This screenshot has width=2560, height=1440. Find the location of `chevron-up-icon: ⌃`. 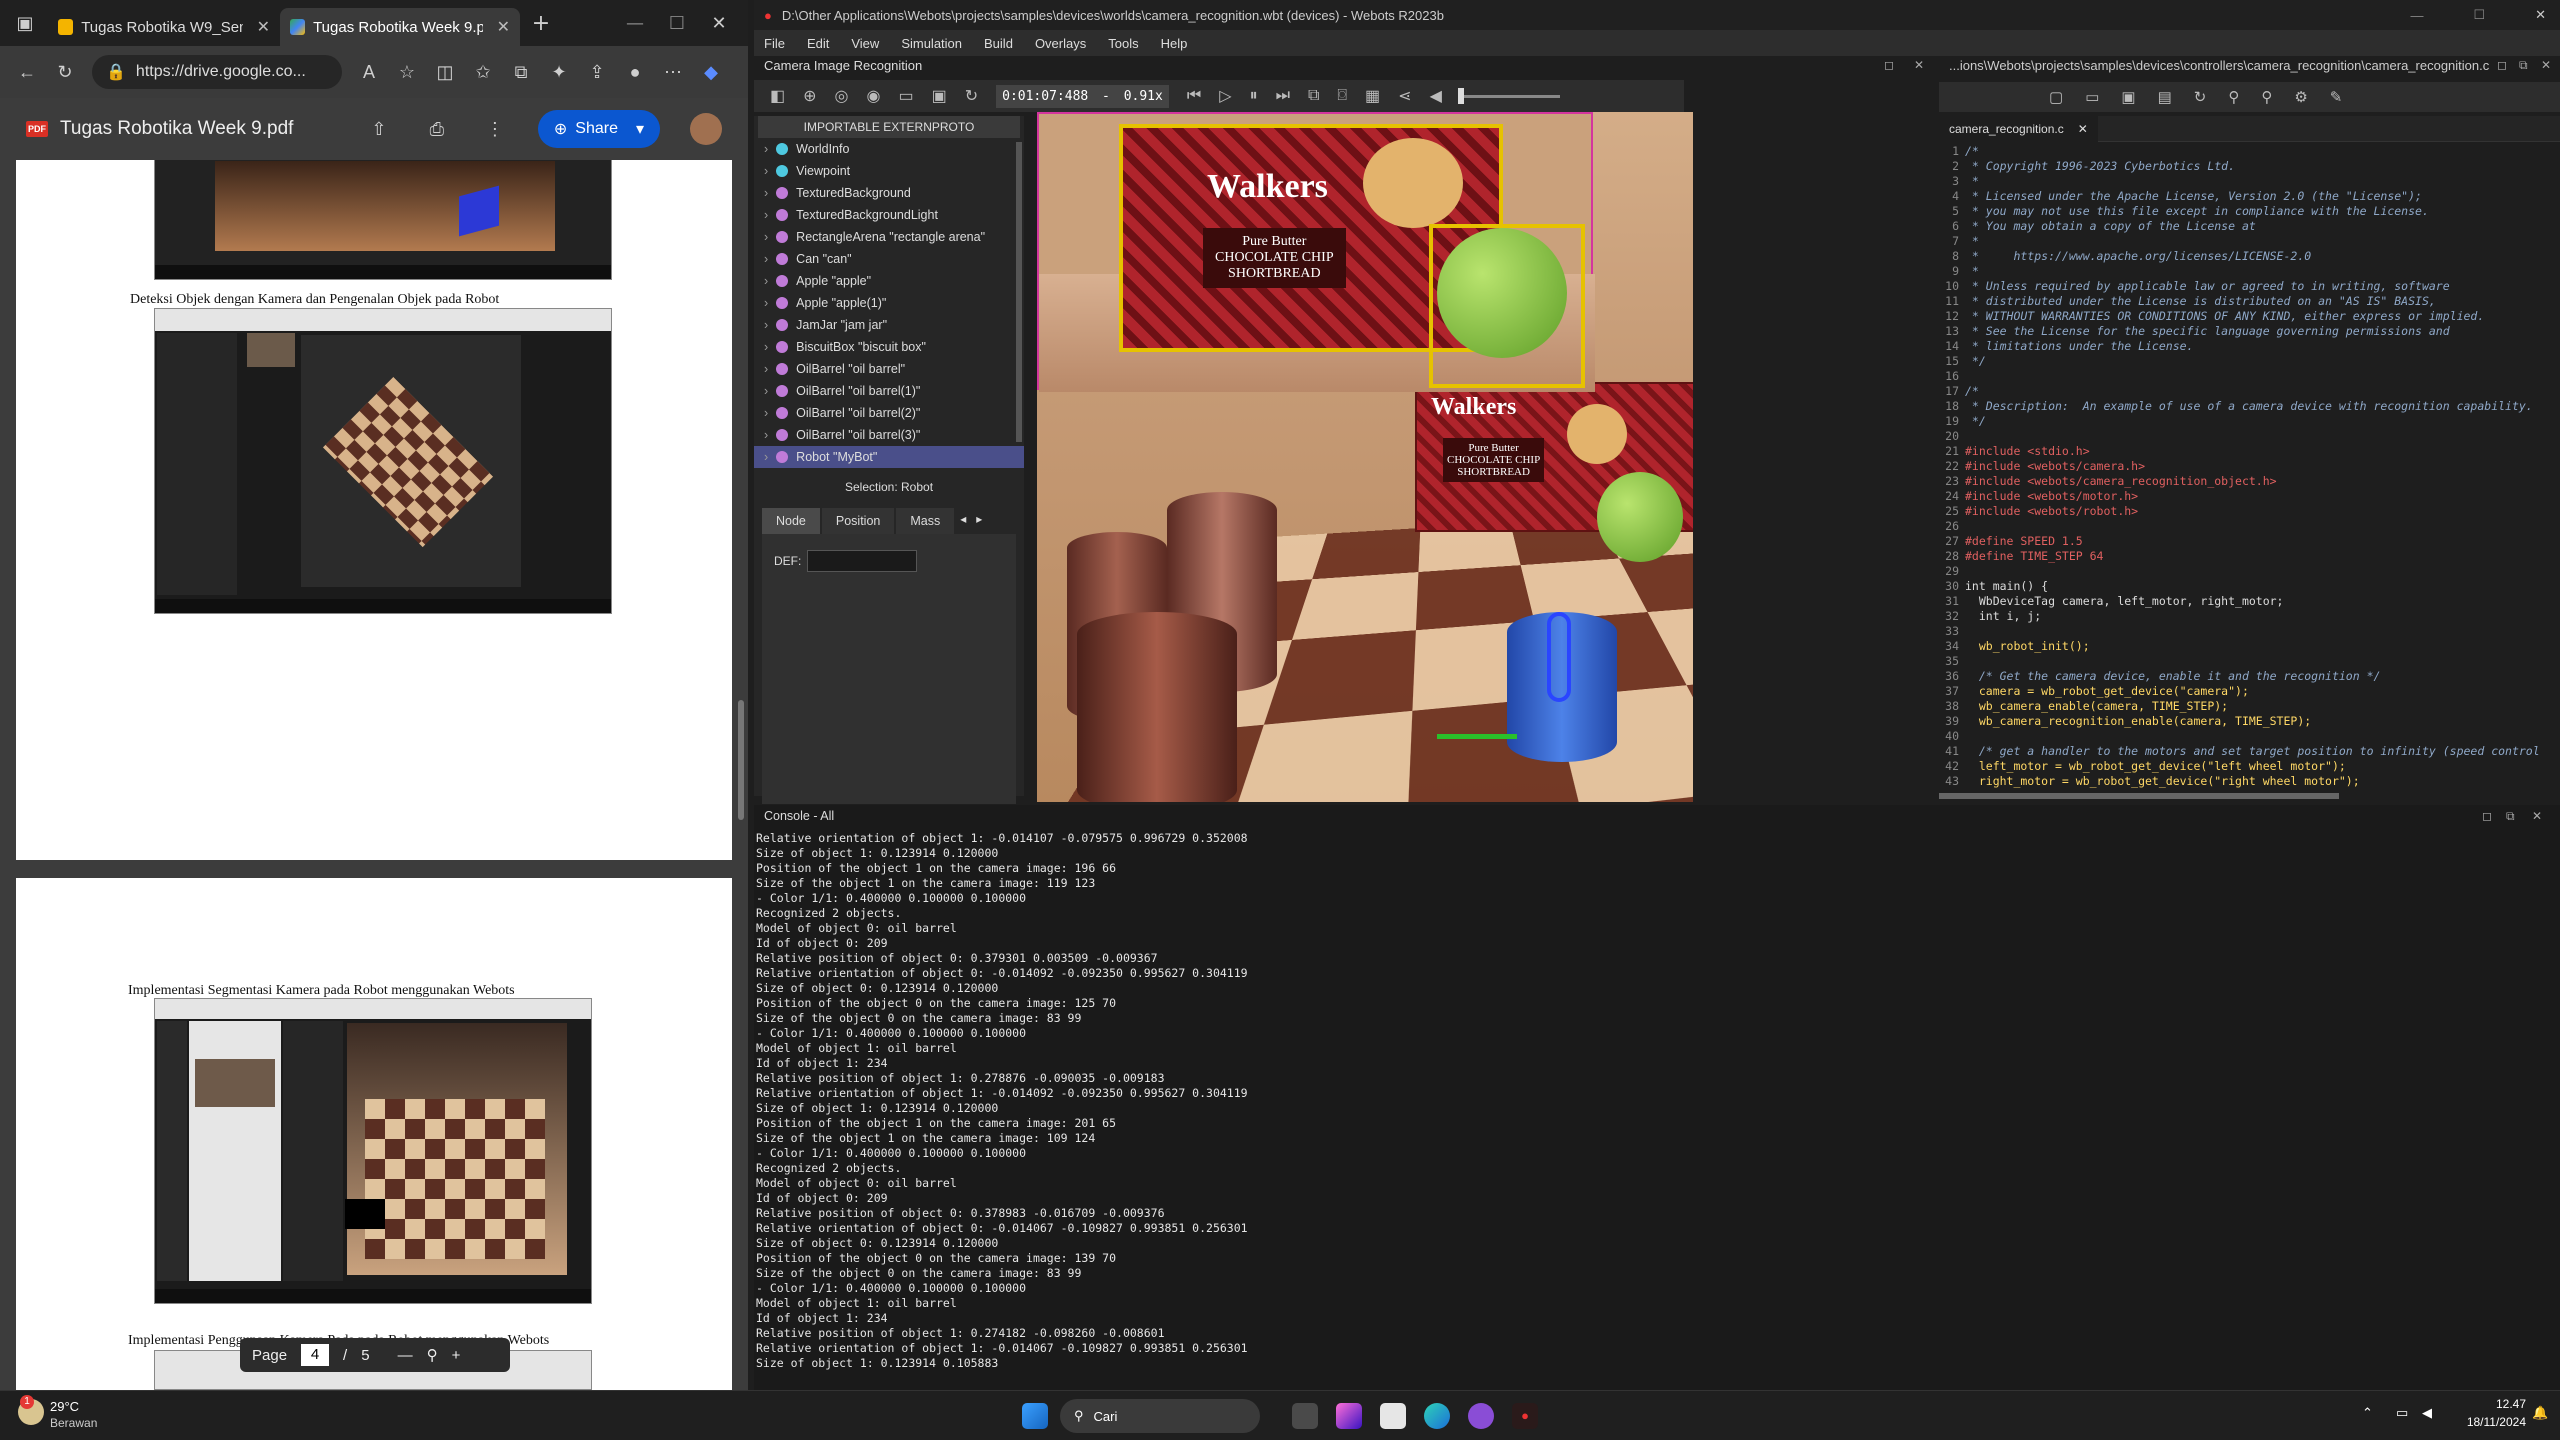

chevron-up-icon: ⌃ is located at coordinates (2367, 1413).